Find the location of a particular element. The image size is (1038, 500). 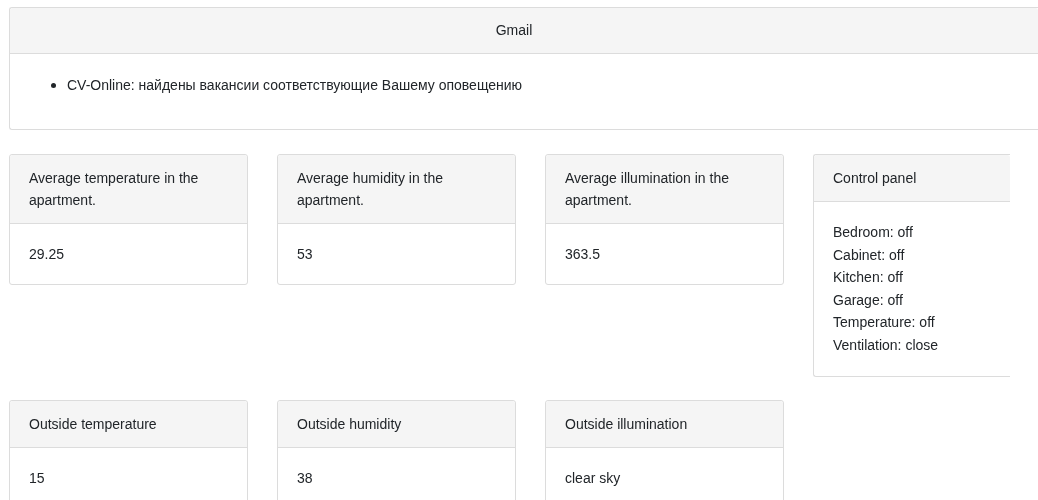

card-header: Control panel is located at coordinates (912, 178).